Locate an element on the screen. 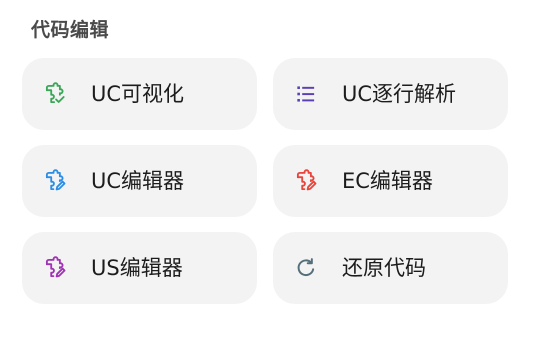 This screenshot has height=338, width=533. uc-line-parse-button: UC逐行解析 is located at coordinates (390, 94).